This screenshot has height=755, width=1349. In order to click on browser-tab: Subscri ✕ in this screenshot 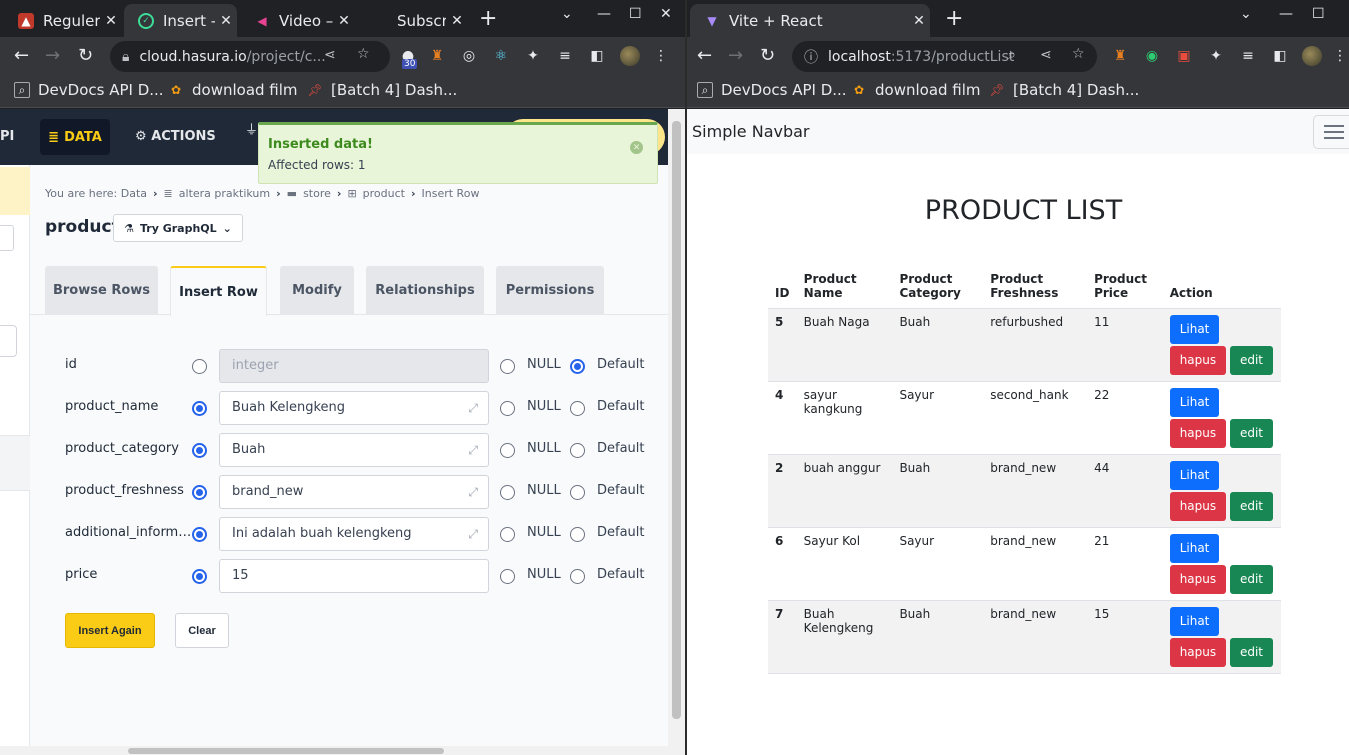, I will do `click(413, 20)`.